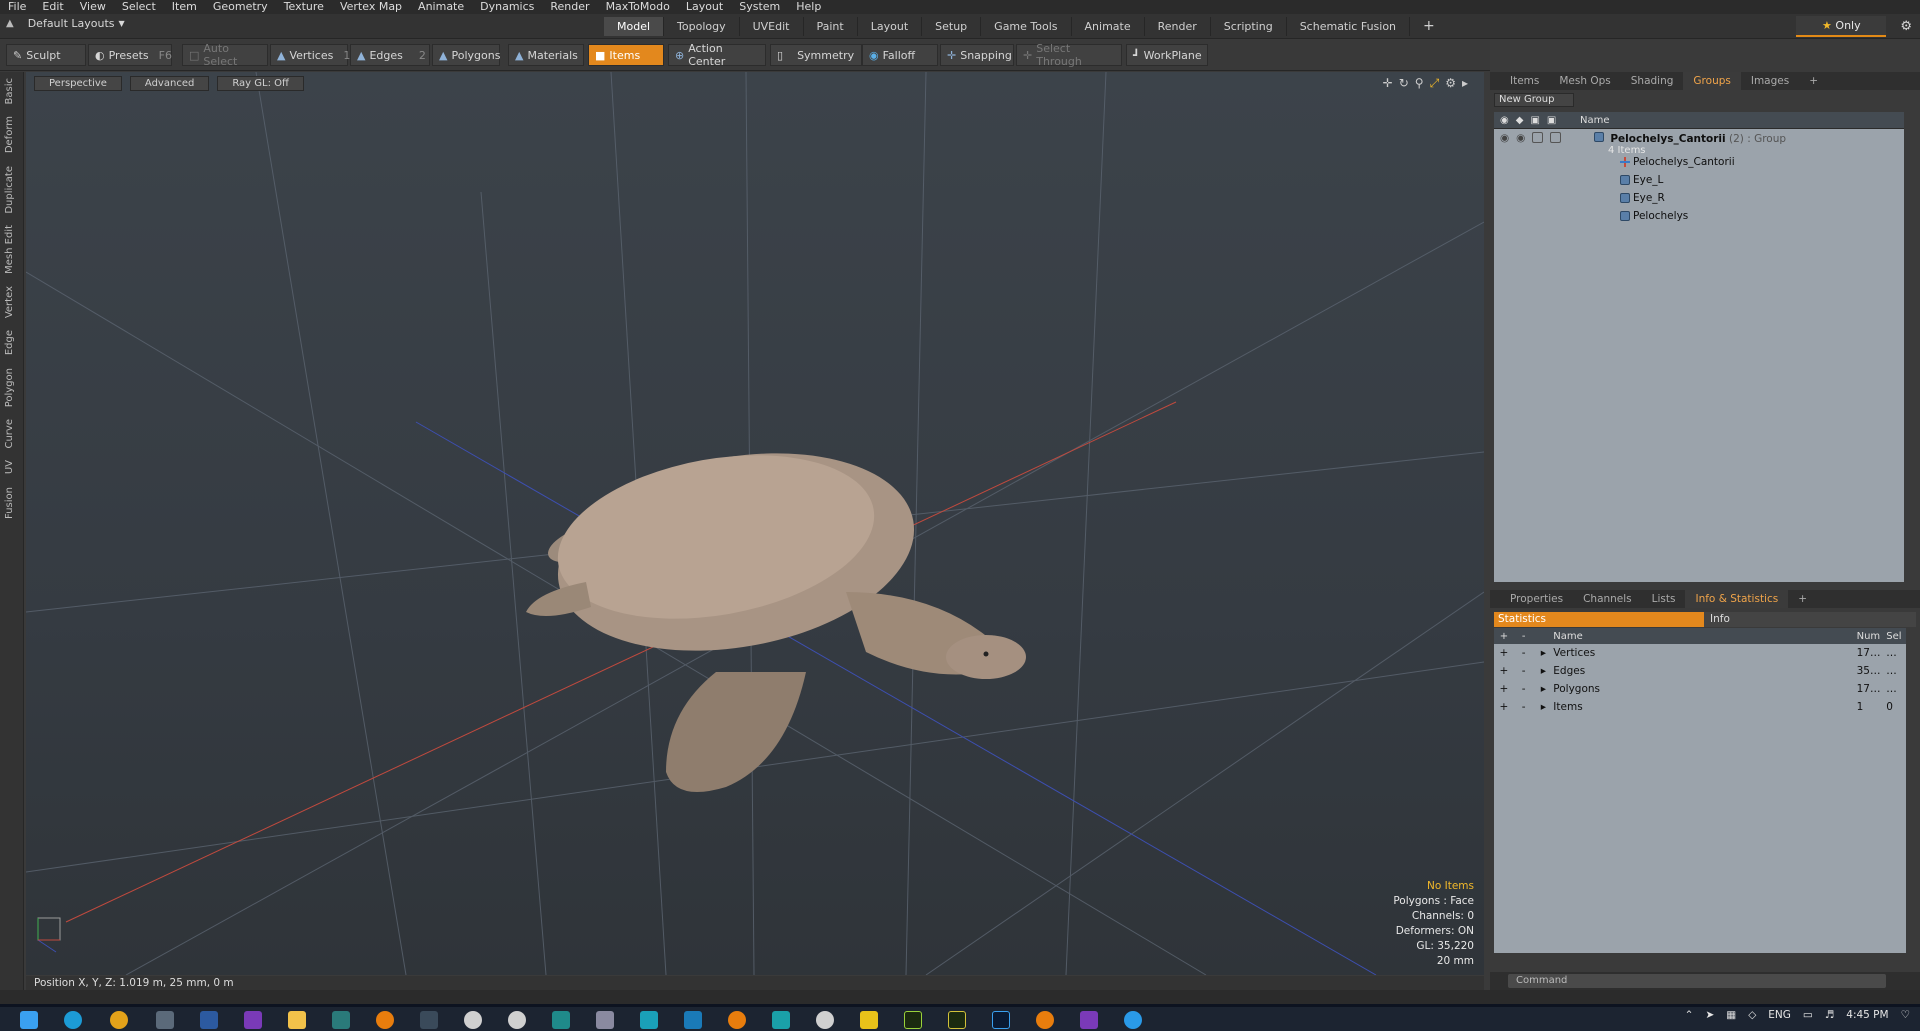 This screenshot has width=1920, height=1031. I want to click on menu-render: Render, so click(569, 7).